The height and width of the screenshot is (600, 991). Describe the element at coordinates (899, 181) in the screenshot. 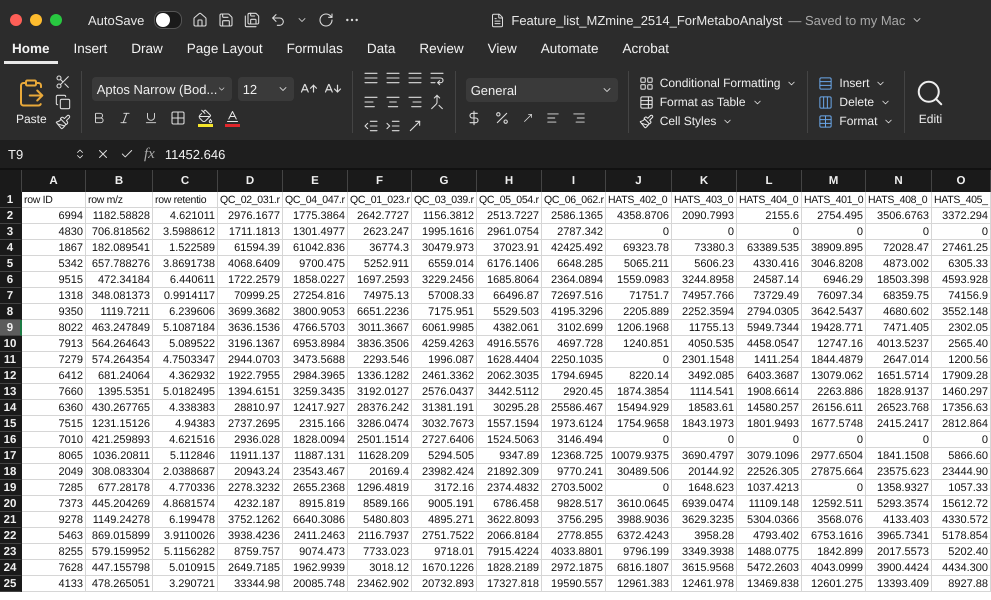

I see `column-header: N` at that location.